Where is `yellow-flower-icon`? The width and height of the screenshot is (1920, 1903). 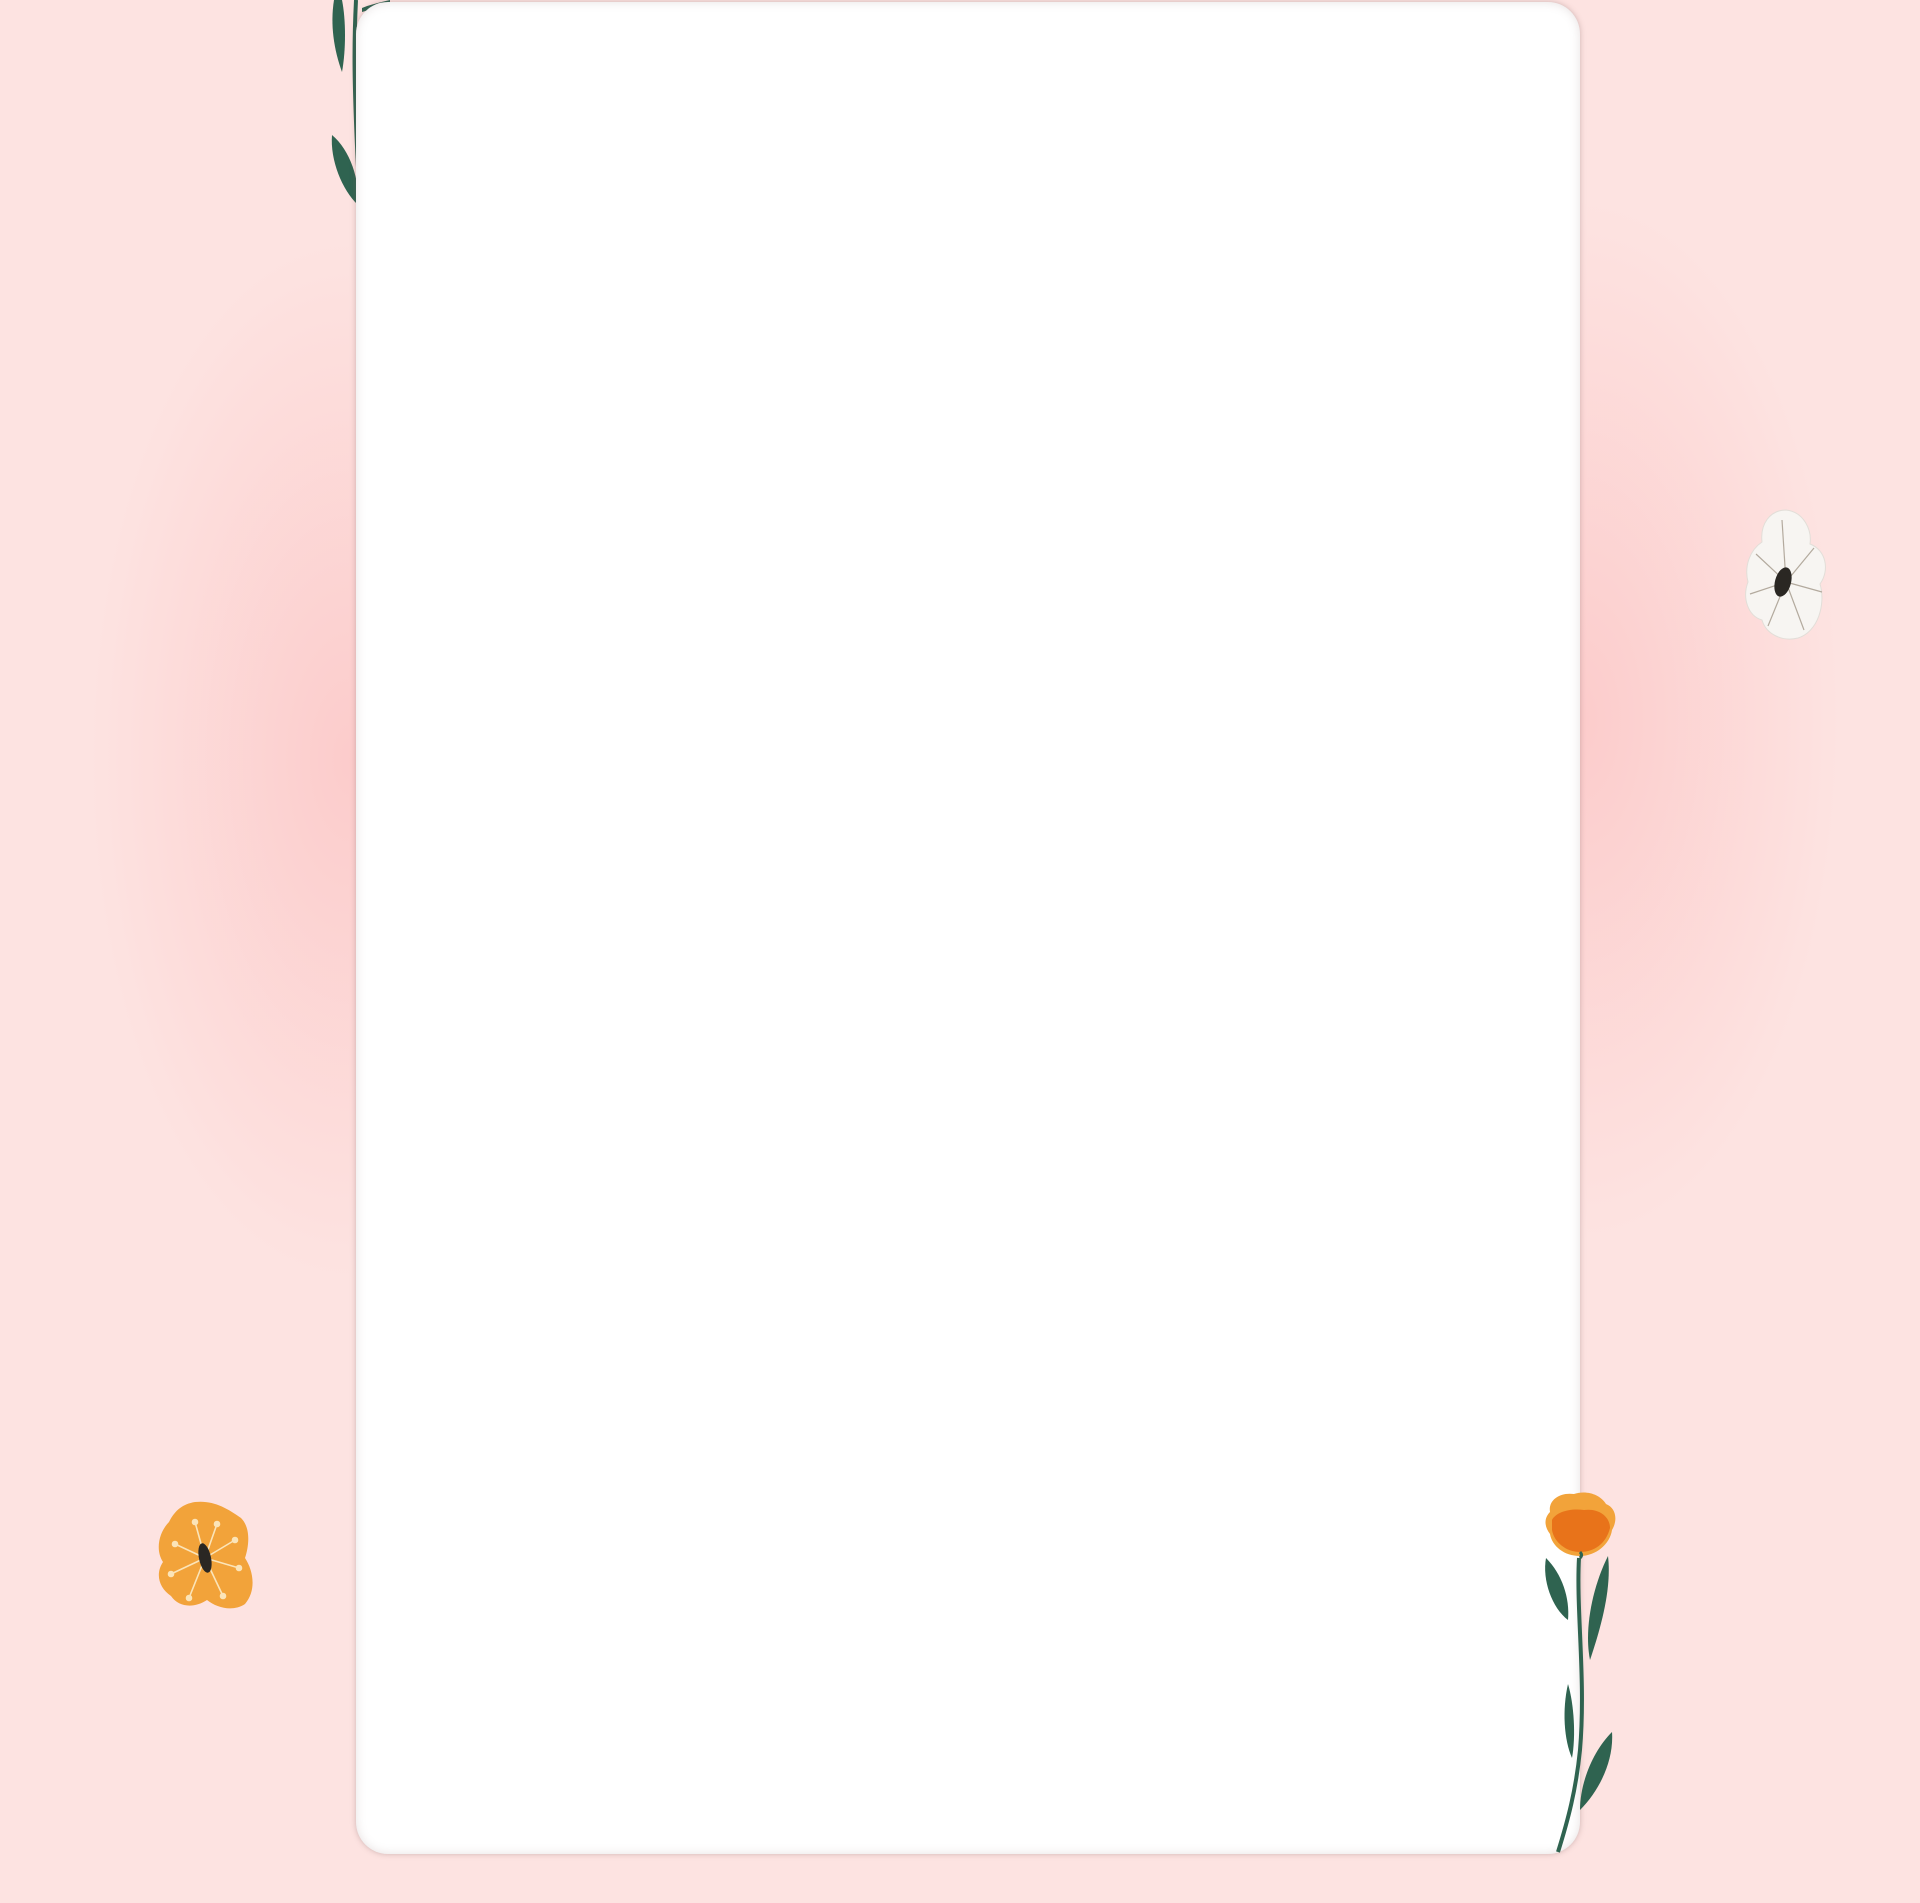
yellow-flower-icon is located at coordinates (205, 1555).